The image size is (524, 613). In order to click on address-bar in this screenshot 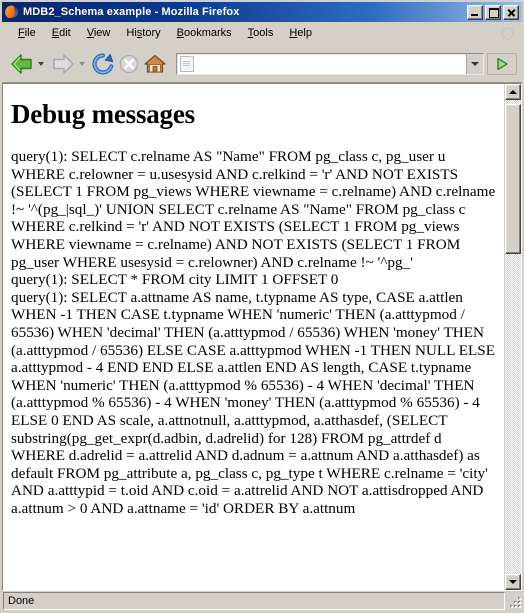, I will do `click(330, 63)`.